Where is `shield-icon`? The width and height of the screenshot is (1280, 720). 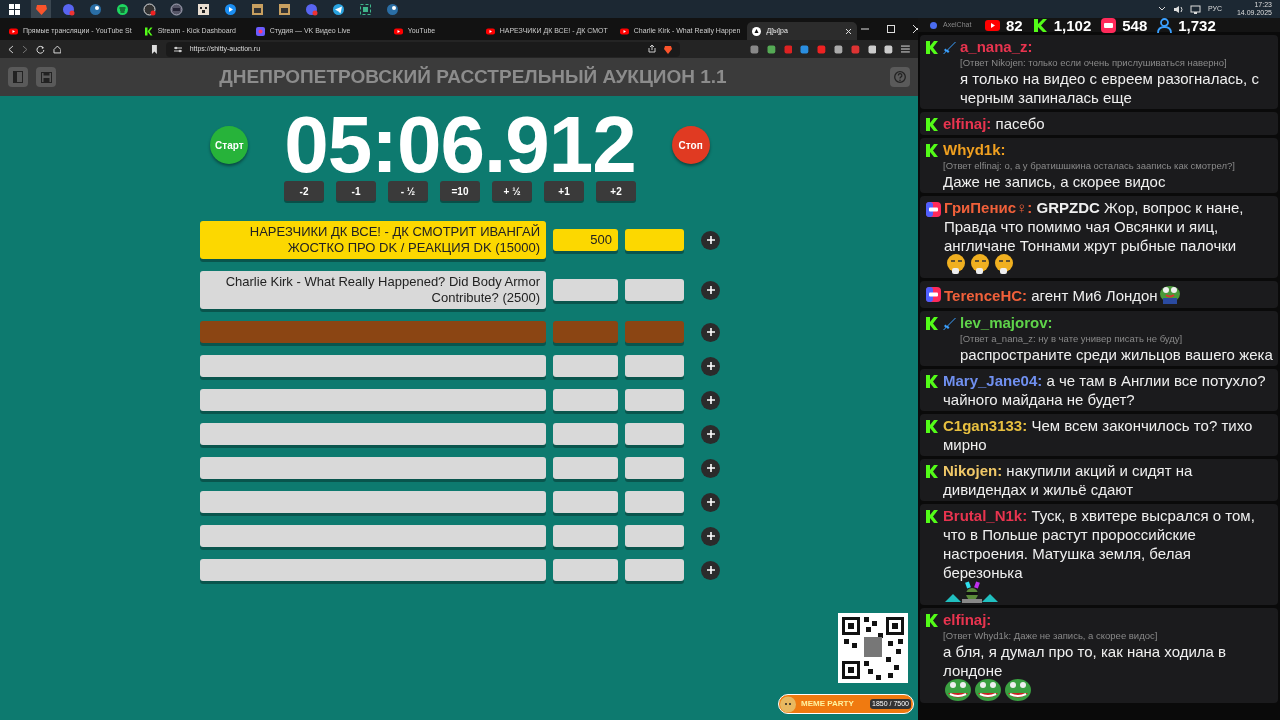
shield-icon is located at coordinates (668, 49).